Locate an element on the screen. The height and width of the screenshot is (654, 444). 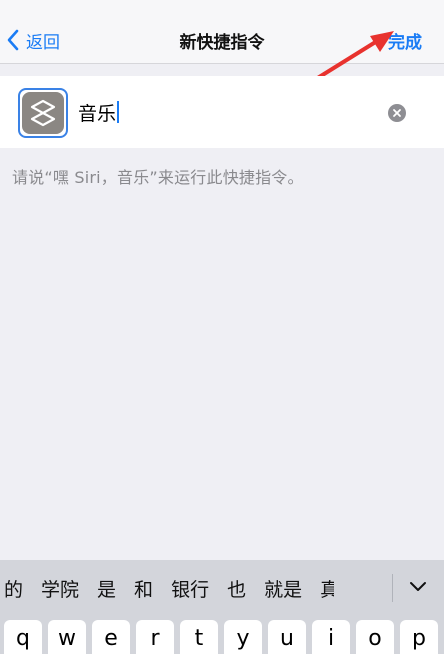
candidate-item: 的 is located at coordinates (13, 588).